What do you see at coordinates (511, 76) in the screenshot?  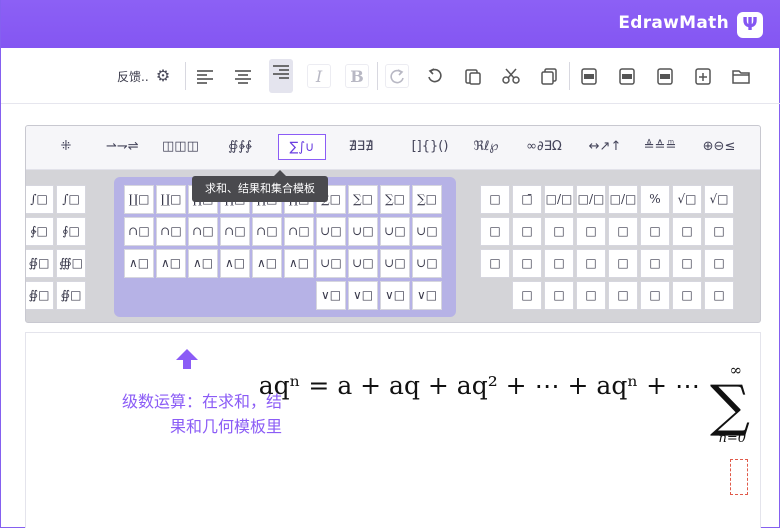 I see `cut-button` at bounding box center [511, 76].